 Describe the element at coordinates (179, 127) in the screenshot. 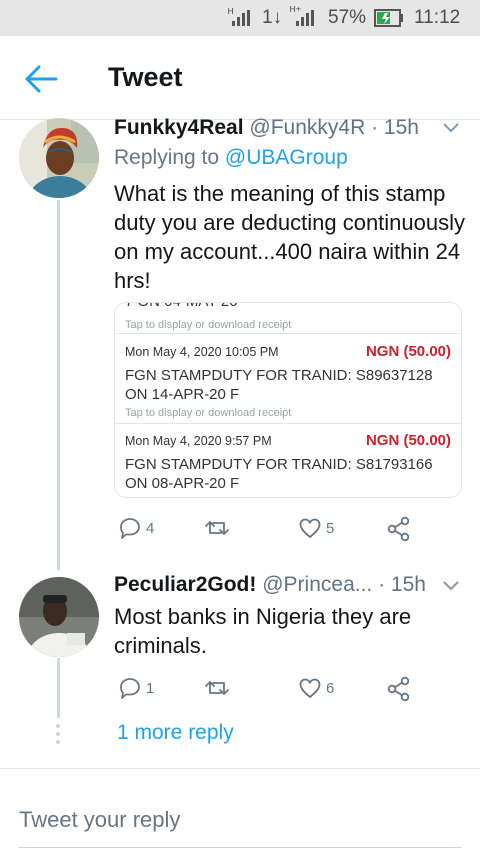

I see `author-name: Funkky4Real` at that location.